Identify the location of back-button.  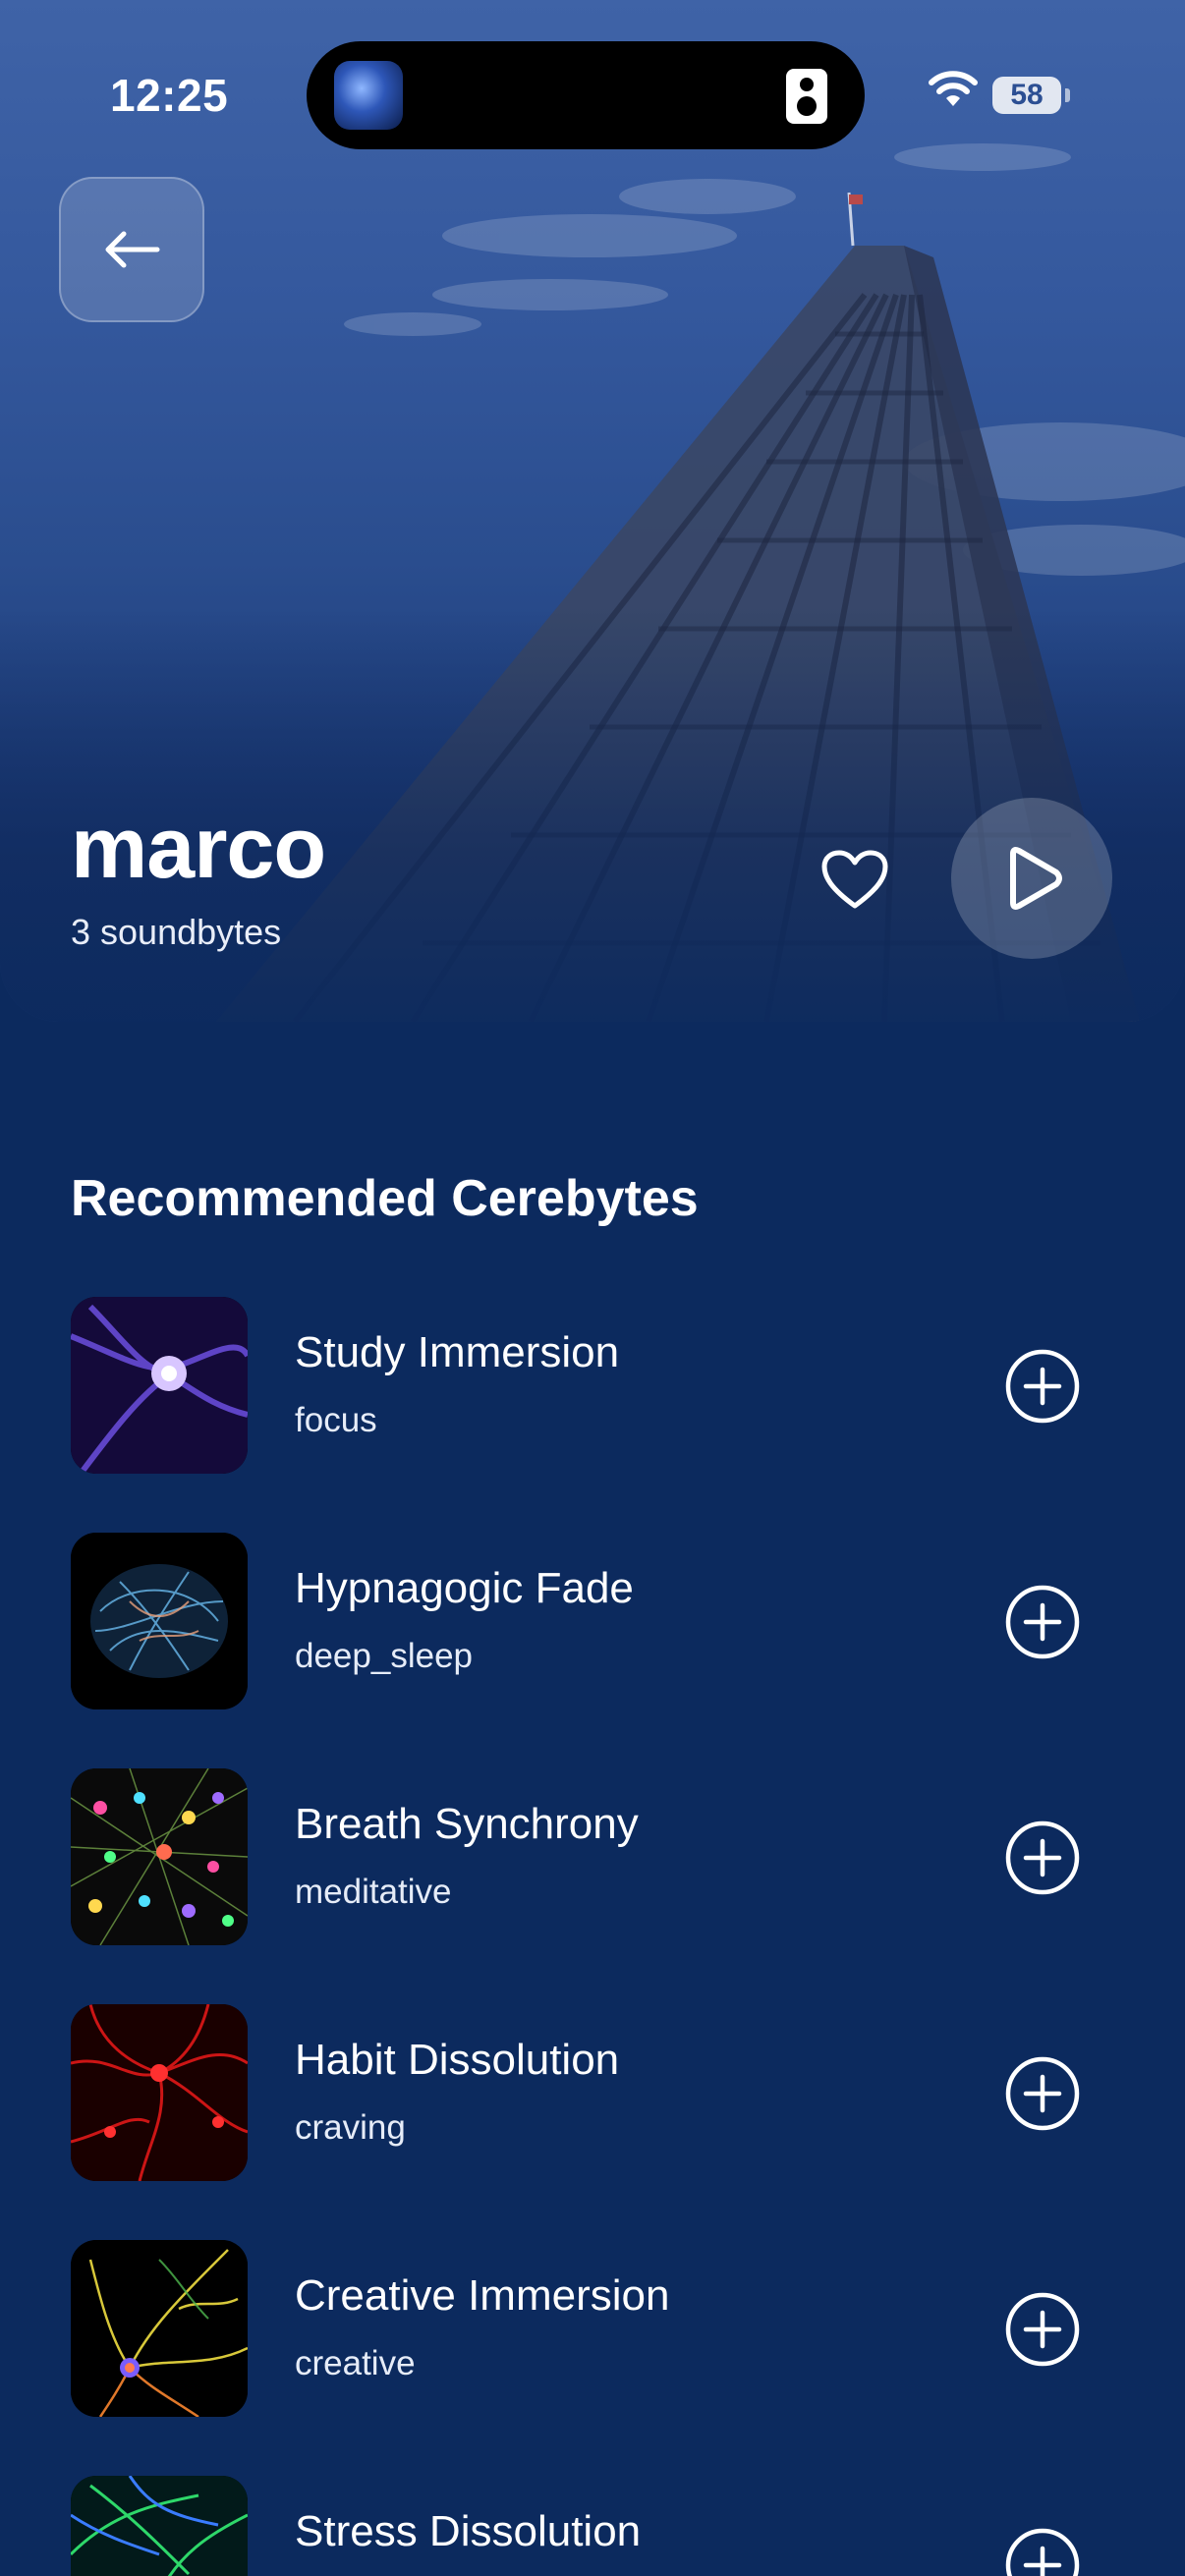
(132, 249).